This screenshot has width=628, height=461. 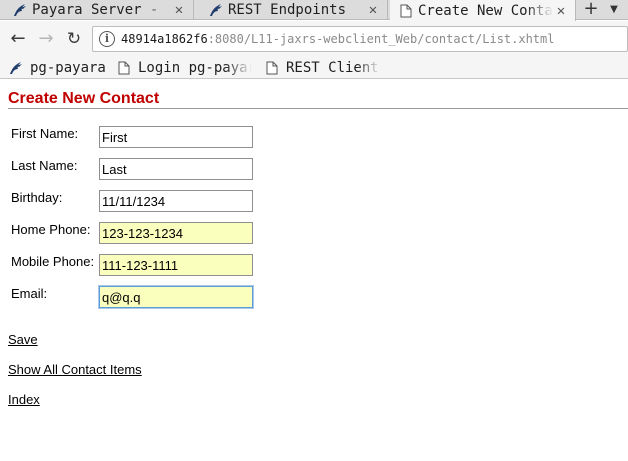 I want to click on birthday-field, so click(x=176, y=201).